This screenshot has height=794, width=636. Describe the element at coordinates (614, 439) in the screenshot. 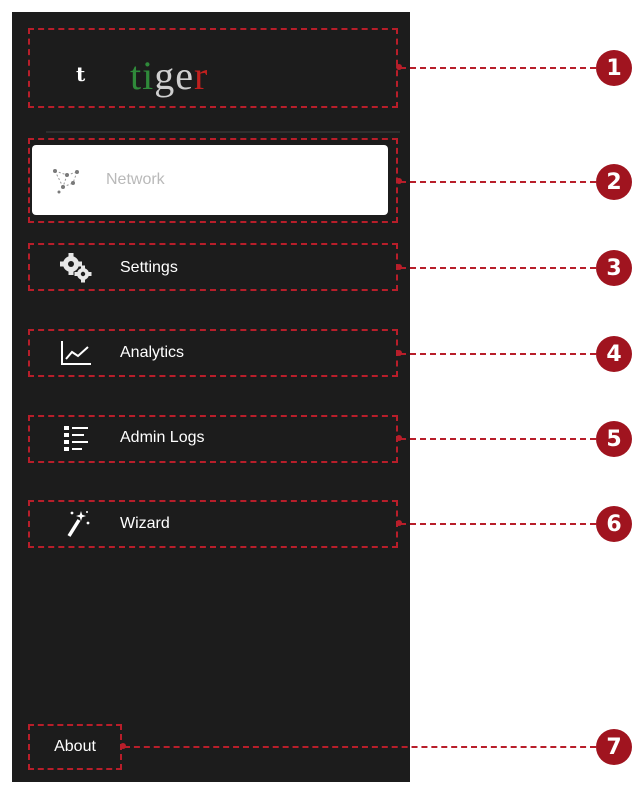

I see `callout-badge-5: 5` at that location.